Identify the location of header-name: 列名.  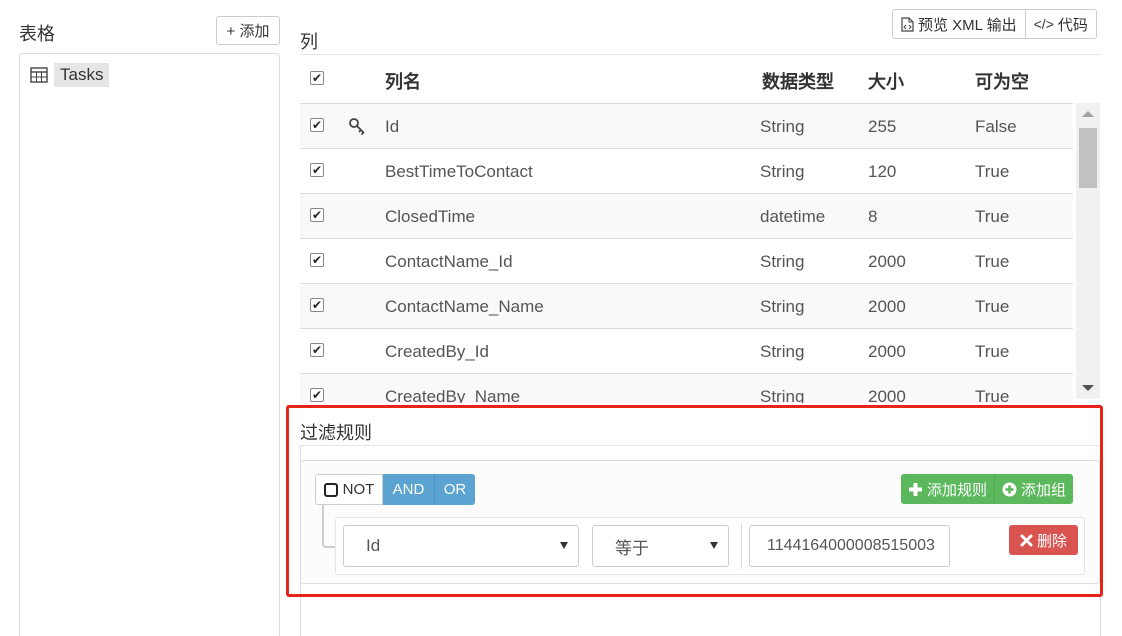
(403, 81).